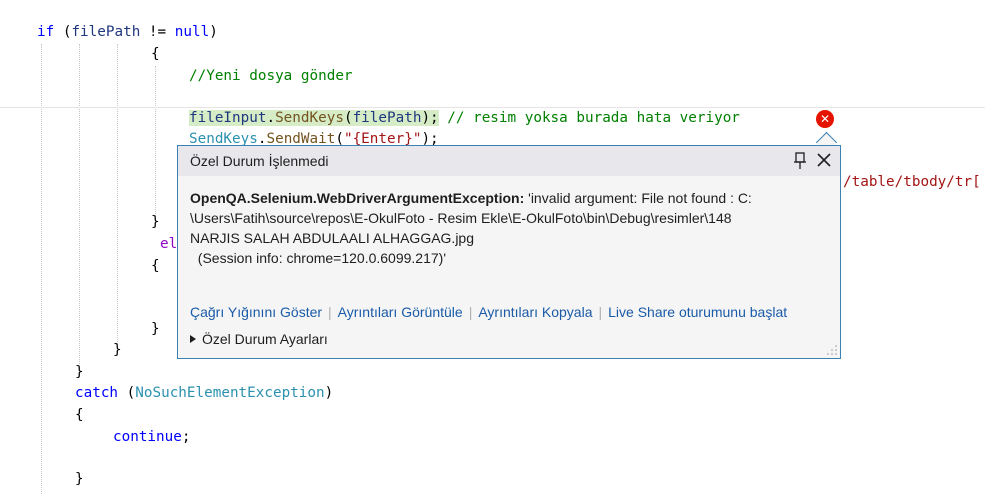 The width and height of the screenshot is (985, 496). Describe the element at coordinates (824, 160) in the screenshot. I see `close-icon` at that location.